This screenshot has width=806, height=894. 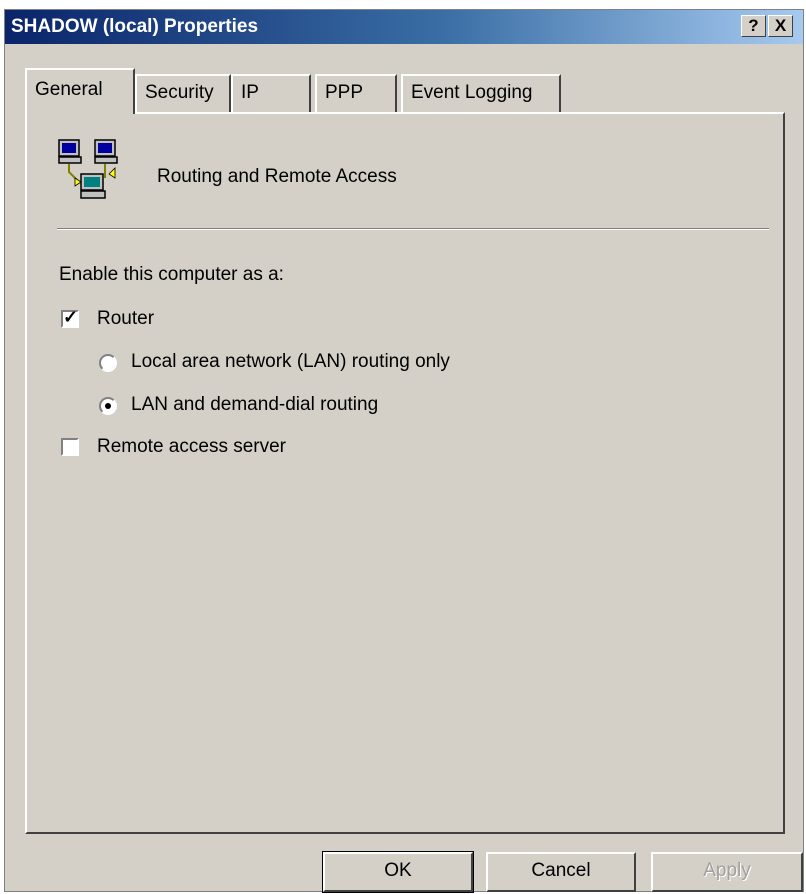 I want to click on router-checkbox: ✓, so click(x=70, y=317).